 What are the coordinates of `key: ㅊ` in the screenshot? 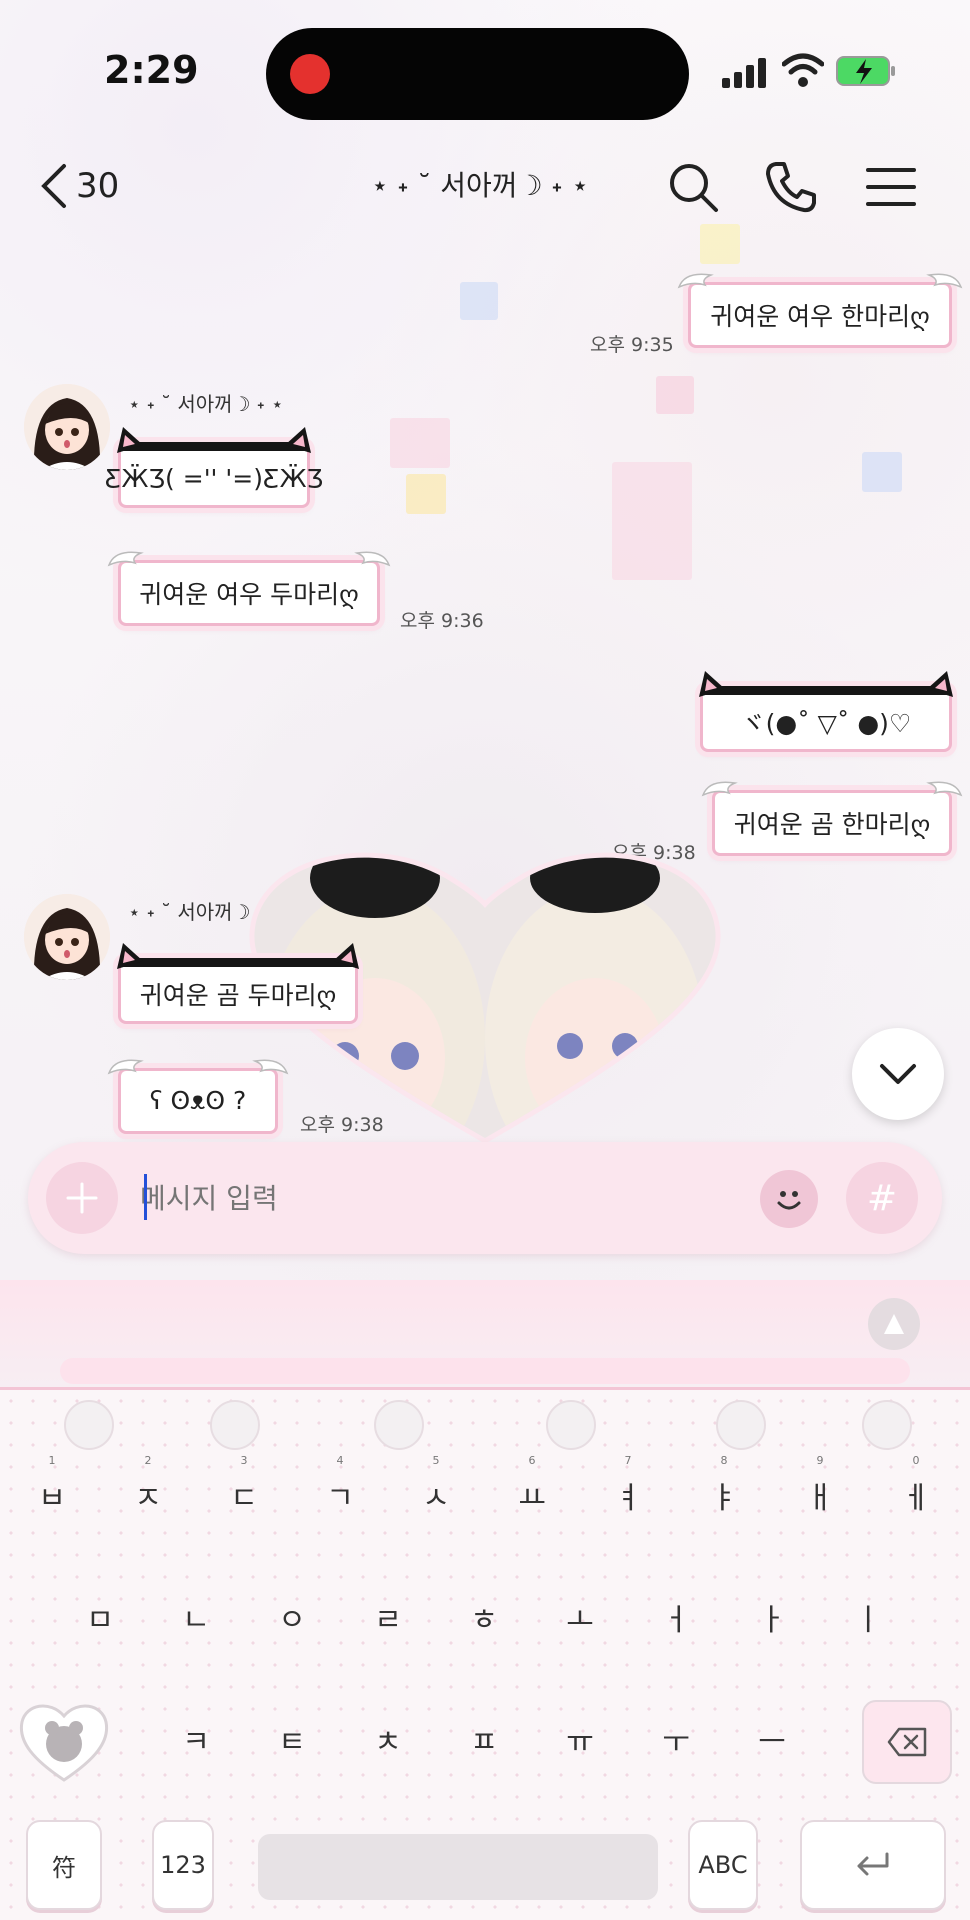 It's located at (388, 1739).